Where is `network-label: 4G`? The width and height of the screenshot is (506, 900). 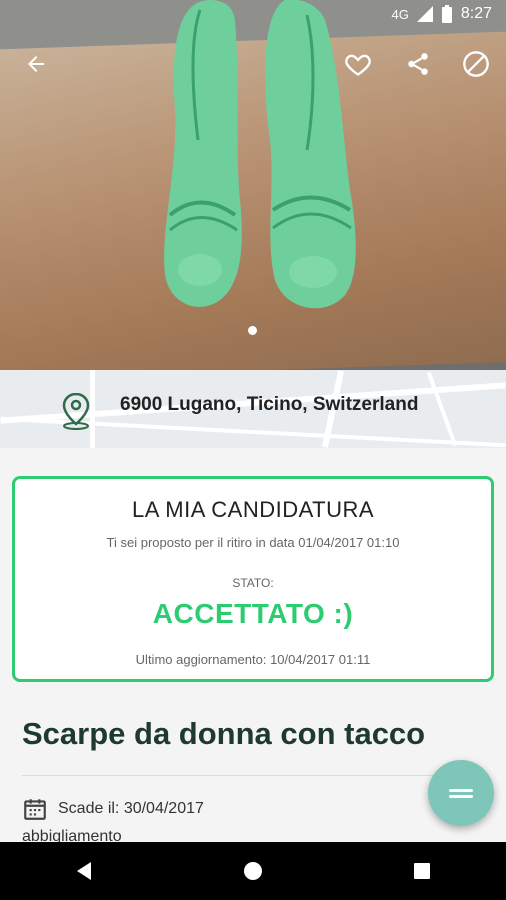
network-label: 4G is located at coordinates (400, 14).